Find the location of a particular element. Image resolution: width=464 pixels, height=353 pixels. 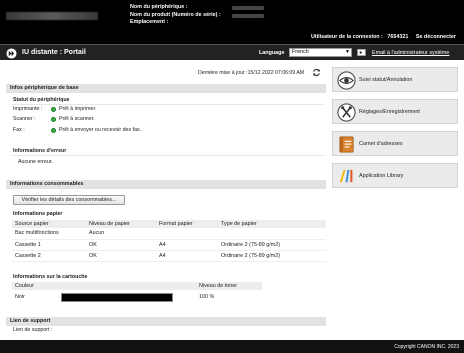

page-title: IU distante : Portail is located at coordinates (54, 52).